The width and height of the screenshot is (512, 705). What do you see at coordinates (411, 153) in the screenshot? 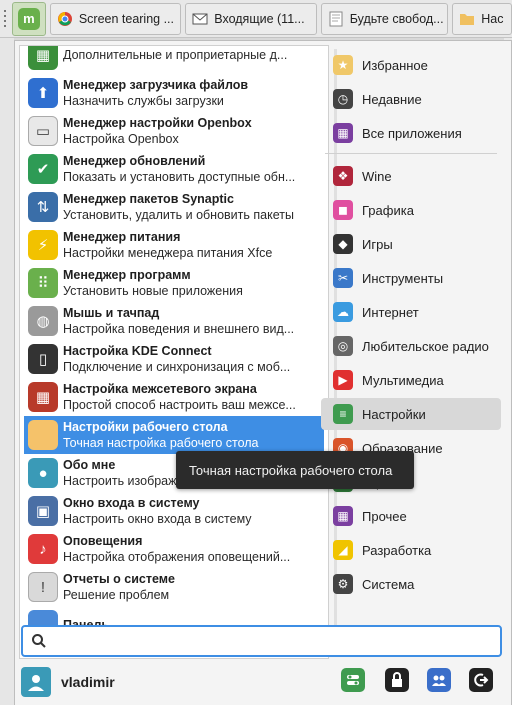
I see `category-separator` at bounding box center [411, 153].